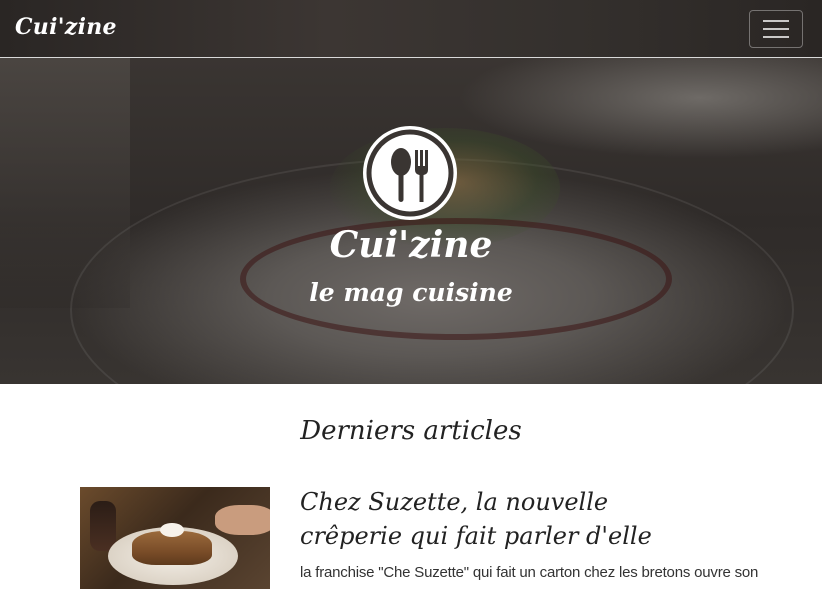 The width and height of the screenshot is (828, 600). Describe the element at coordinates (411, 431) in the screenshot. I see `latest-articles-heading: Derniers articles` at that location.